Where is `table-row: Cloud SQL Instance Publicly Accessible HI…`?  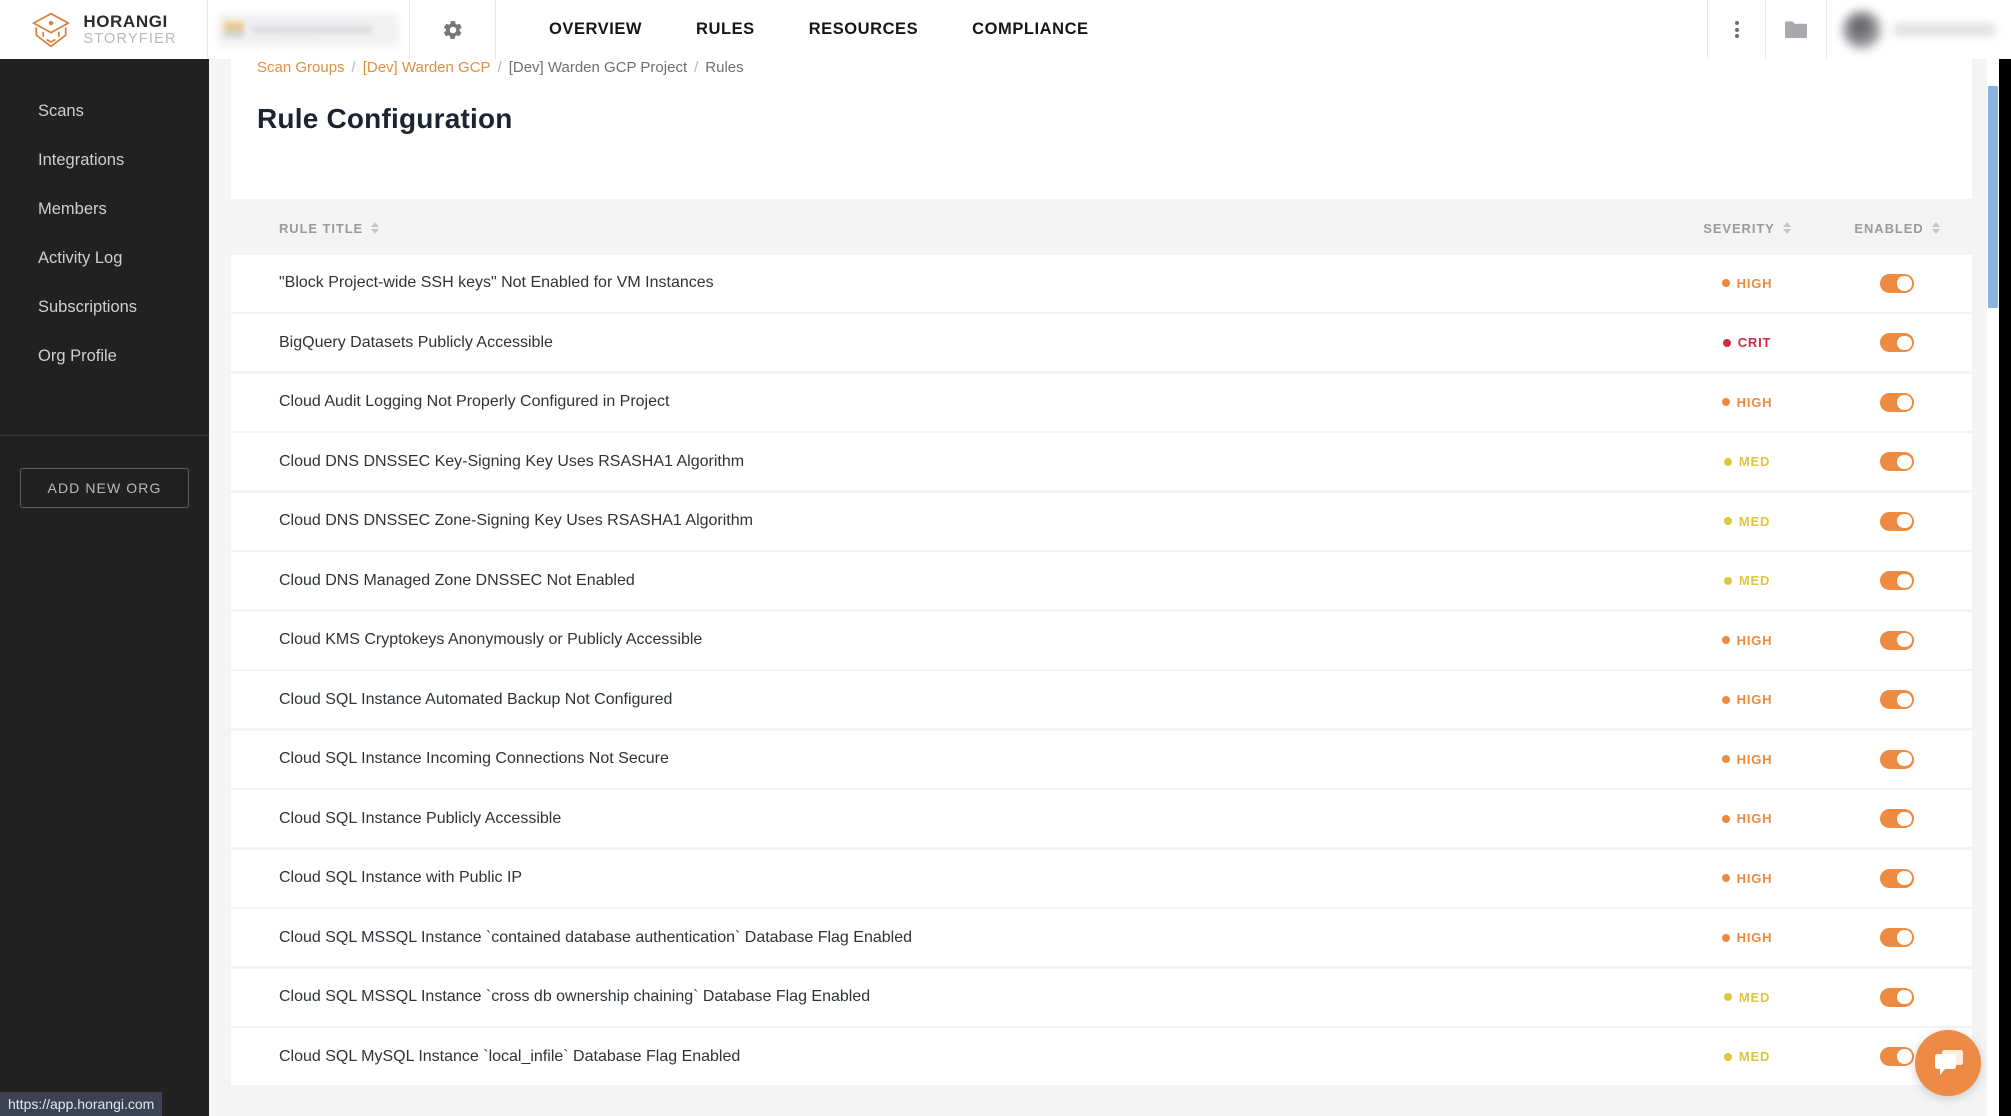
table-row: Cloud SQL Instance Publicly Accessible HI… is located at coordinates (1101, 819).